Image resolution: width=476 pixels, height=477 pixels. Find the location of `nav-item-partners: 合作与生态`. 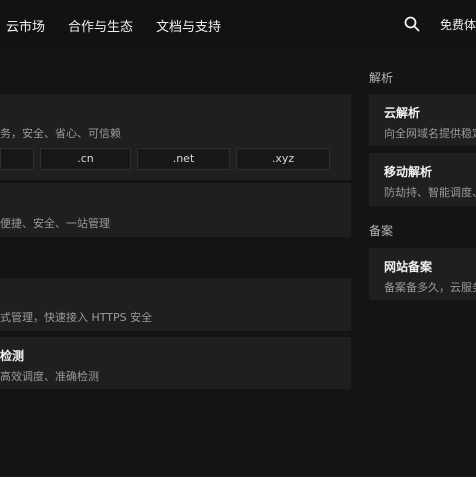

nav-item-partners: 合作与生态 is located at coordinates (100, 25).